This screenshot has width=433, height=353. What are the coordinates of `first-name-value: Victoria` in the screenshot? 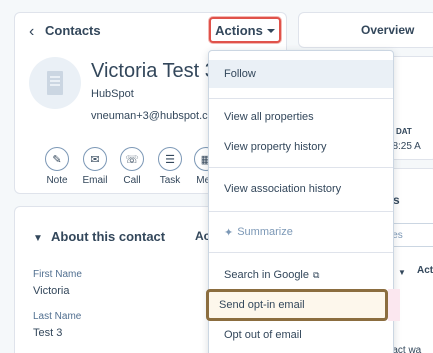 It's located at (51, 291).